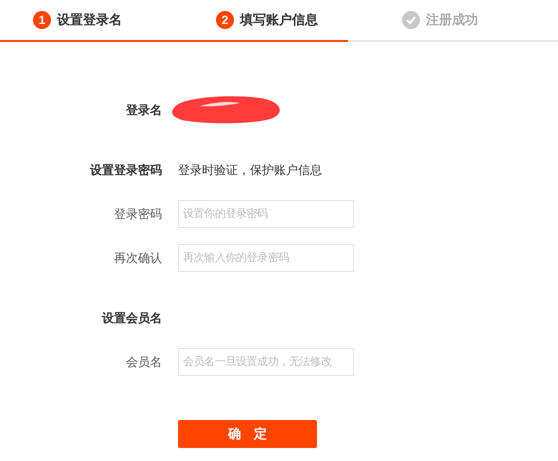 This screenshot has height=461, width=558. Describe the element at coordinates (143, 362) in the screenshot. I see `field-label: 会员名` at that location.